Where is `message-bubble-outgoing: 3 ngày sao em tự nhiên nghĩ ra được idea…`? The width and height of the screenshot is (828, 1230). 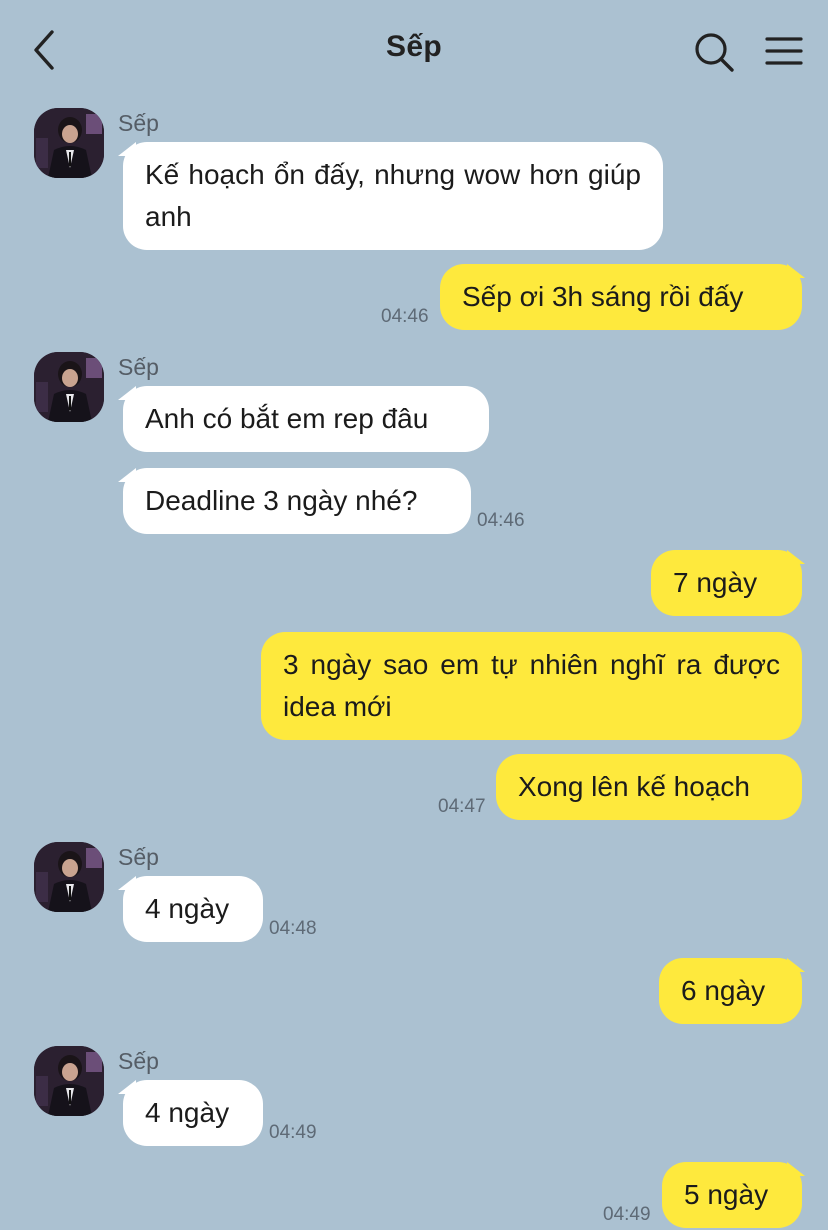
message-bubble-outgoing: 3 ngày sao em tự nhiên nghĩ ra được idea… is located at coordinates (531, 686).